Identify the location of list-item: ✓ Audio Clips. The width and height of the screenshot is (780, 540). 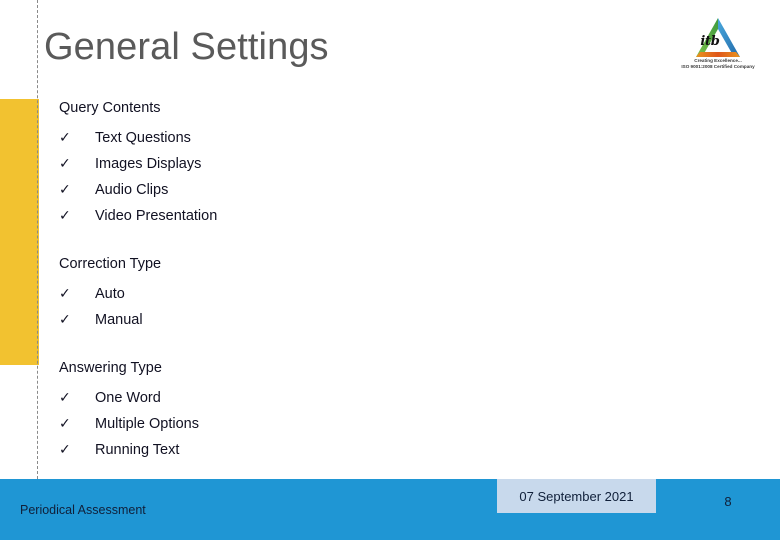
(319, 190).